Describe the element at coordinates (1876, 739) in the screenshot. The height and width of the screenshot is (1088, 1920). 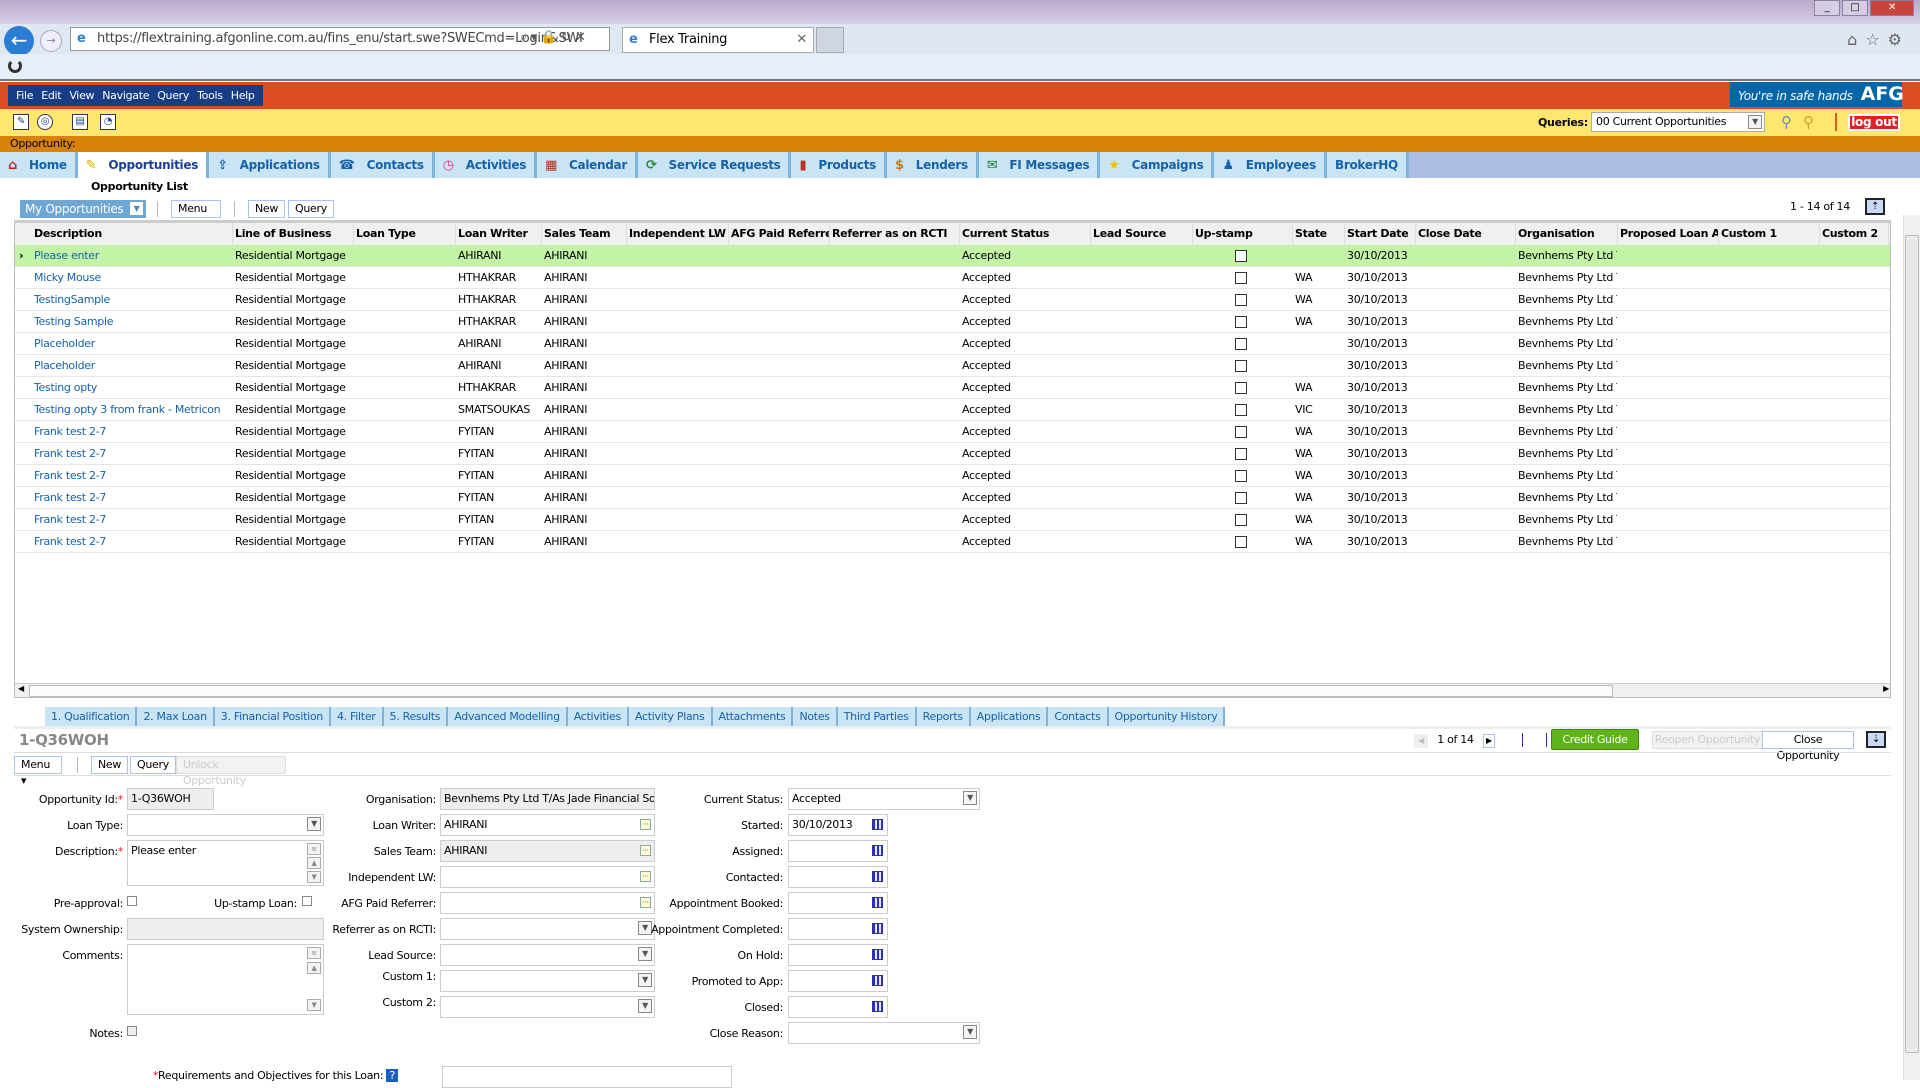
I see `restore-applet-icon: ⇣` at that location.